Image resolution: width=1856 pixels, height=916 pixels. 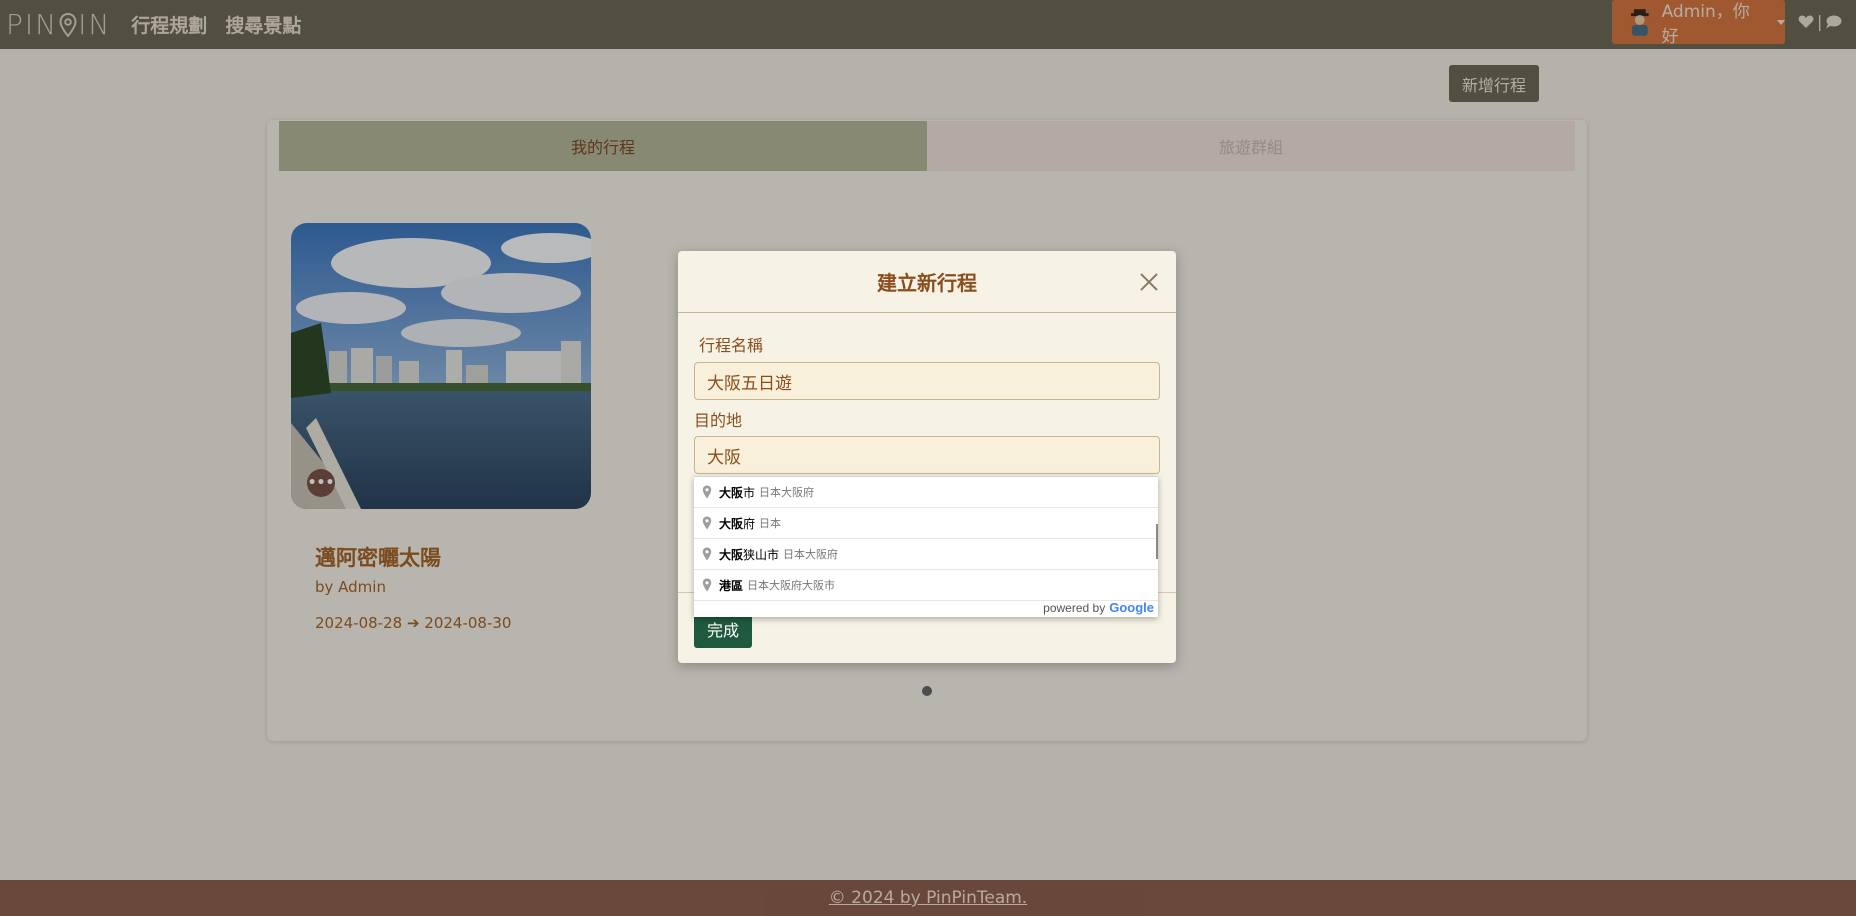 I want to click on destination-label: 目的地, so click(x=718, y=420).